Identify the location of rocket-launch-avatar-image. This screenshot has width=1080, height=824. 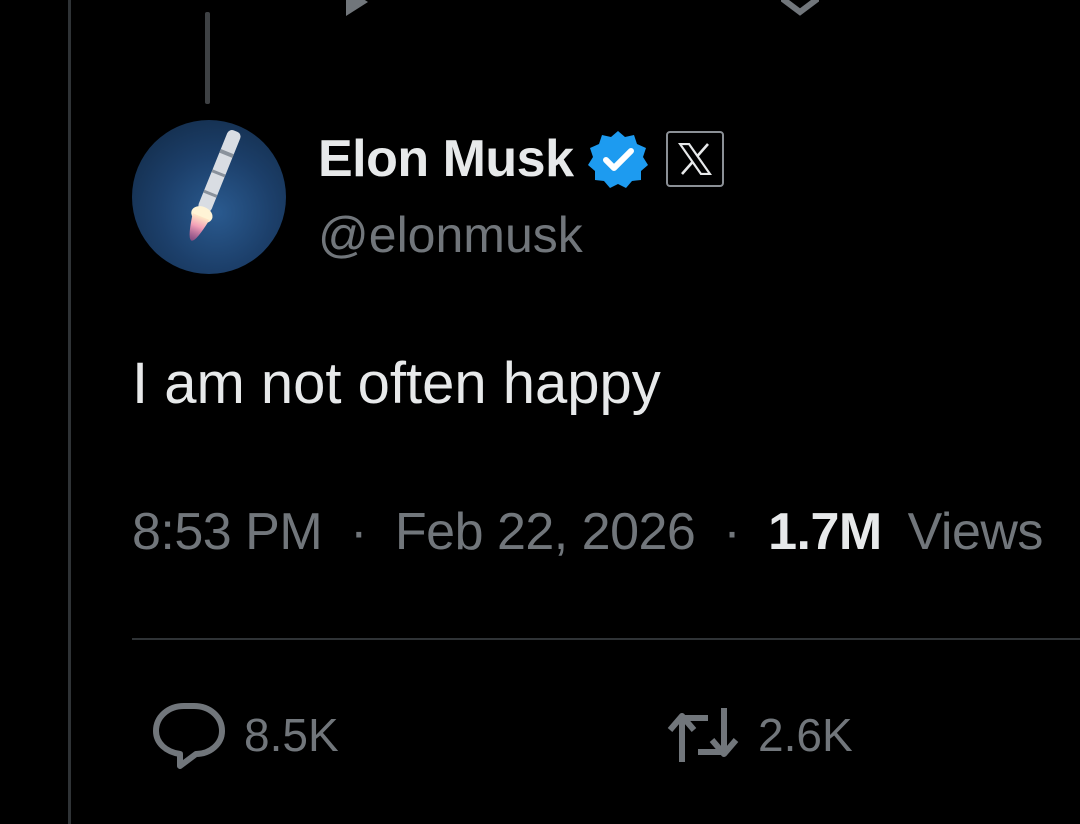
(215, 185).